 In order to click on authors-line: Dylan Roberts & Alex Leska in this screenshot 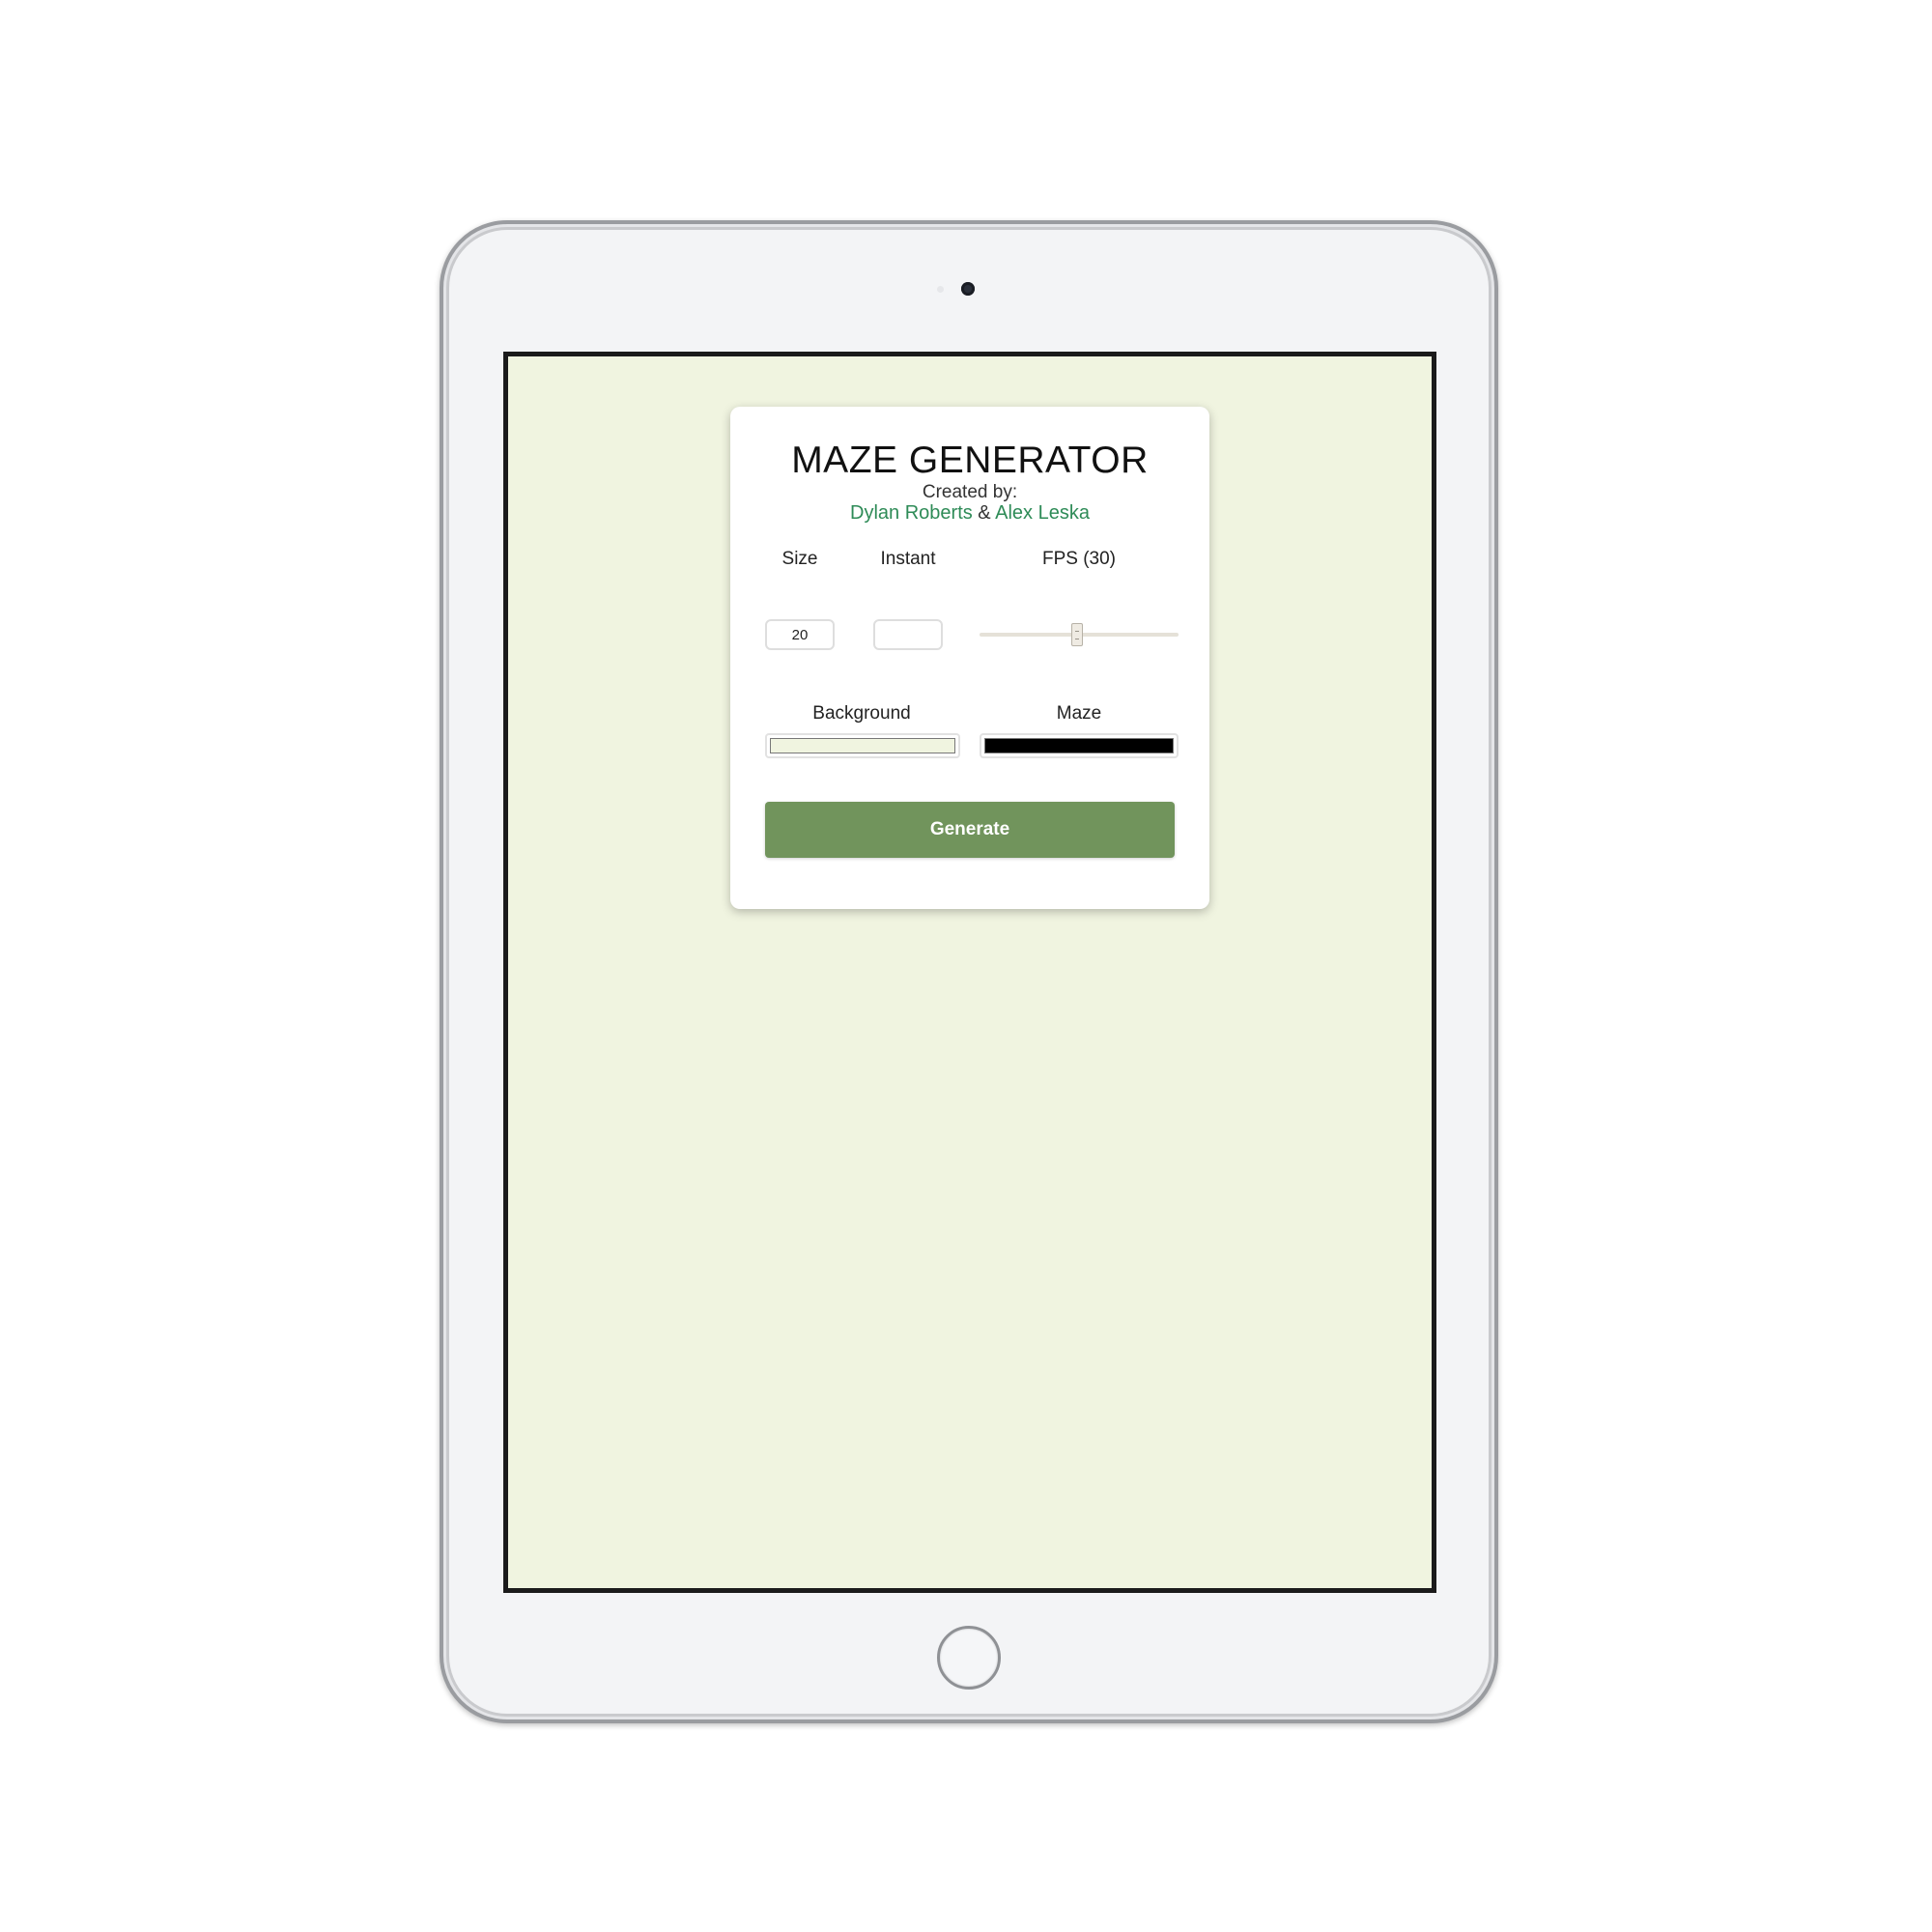, I will do `click(969, 513)`.